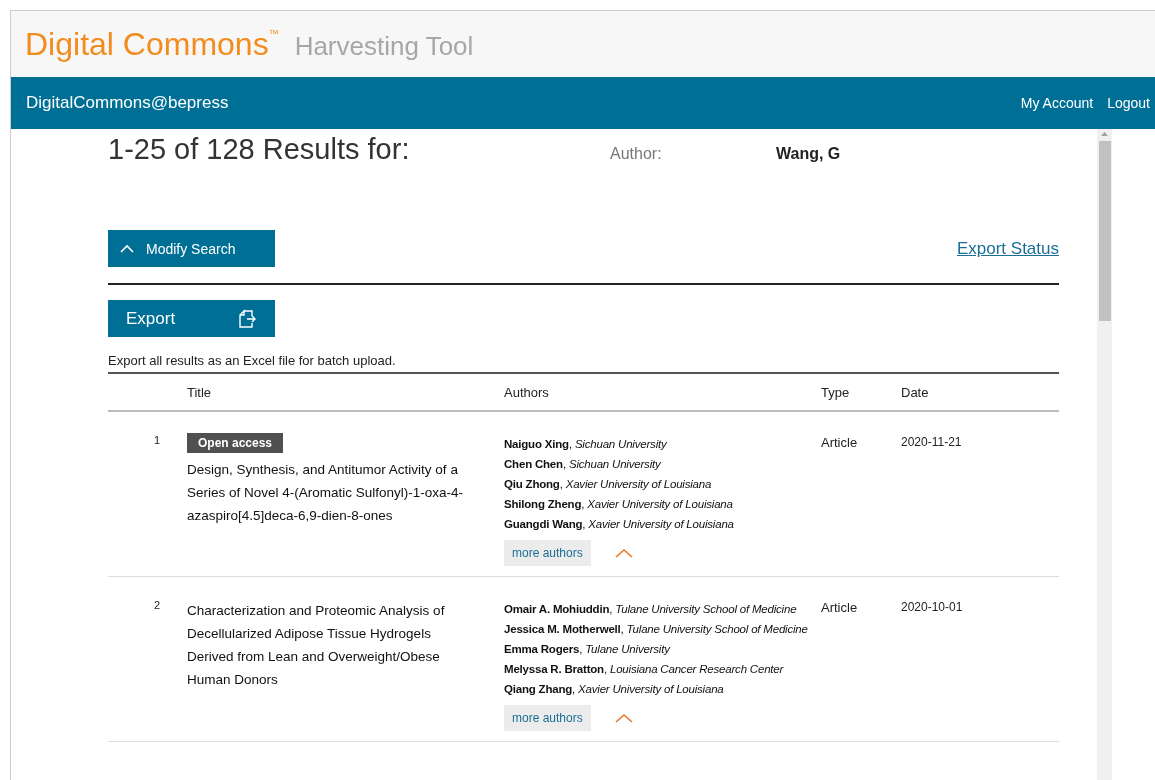 The width and height of the screenshot is (1155, 780). Describe the element at coordinates (608, 484) in the screenshot. I see `author-line: Qiu Zhong, Xavier University of Louisiana` at that location.